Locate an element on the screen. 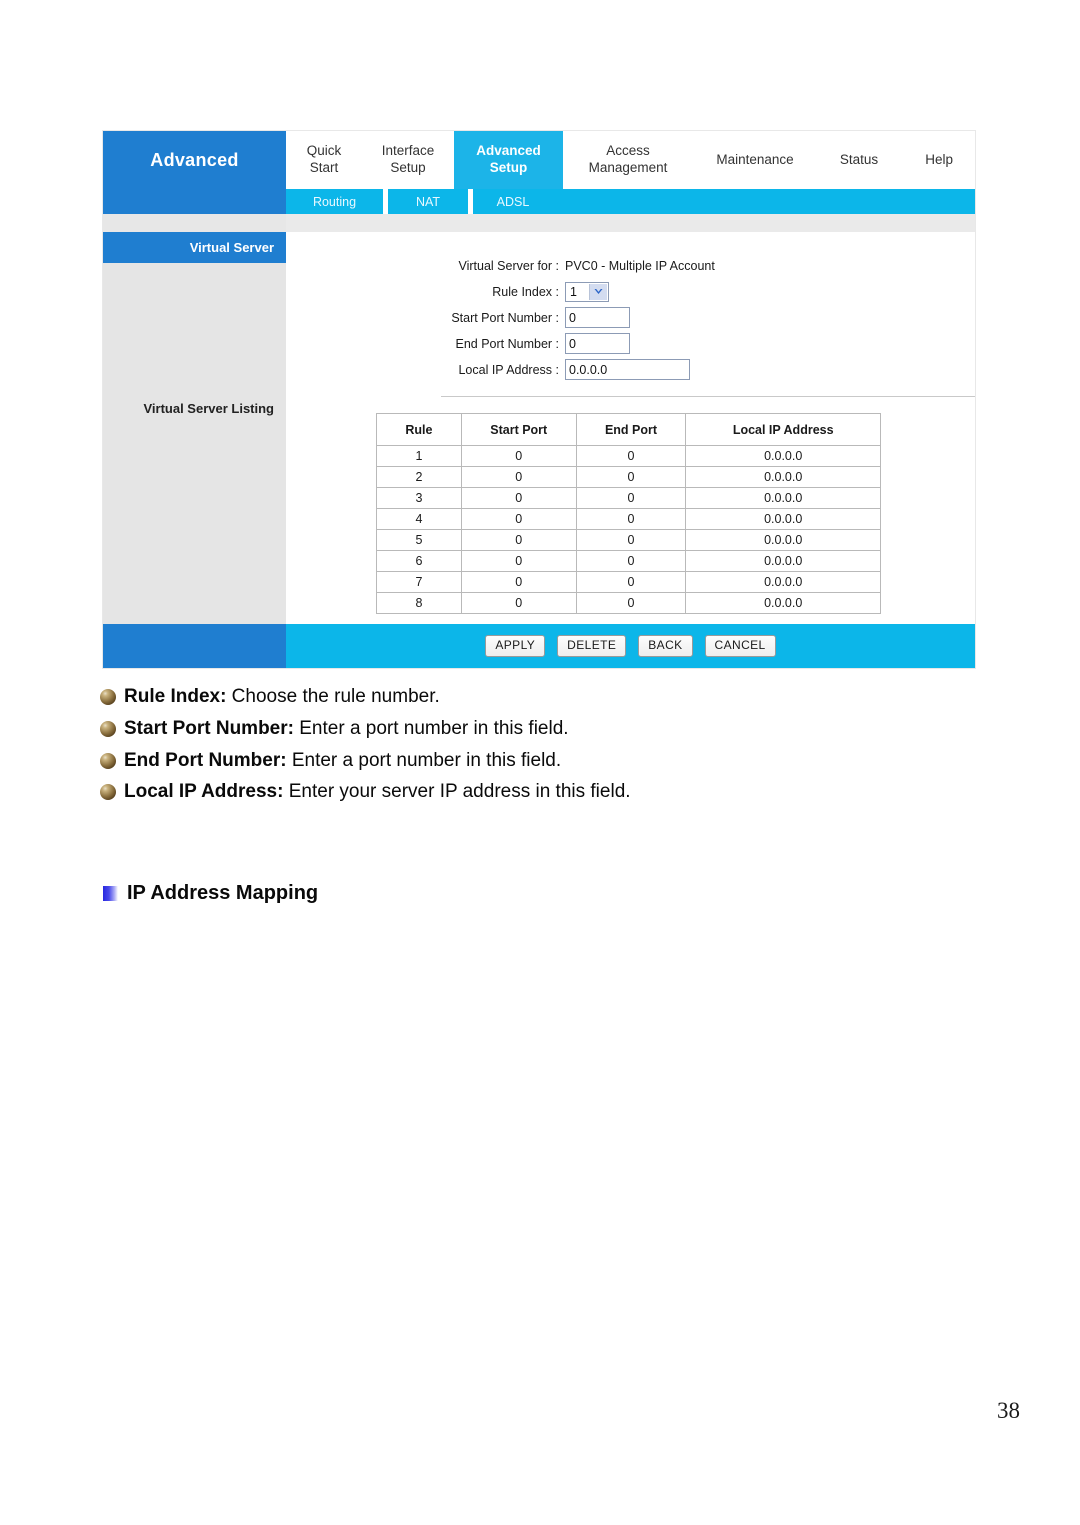 The height and width of the screenshot is (1525, 1080). cancel-button: CANCEL is located at coordinates (740, 646).